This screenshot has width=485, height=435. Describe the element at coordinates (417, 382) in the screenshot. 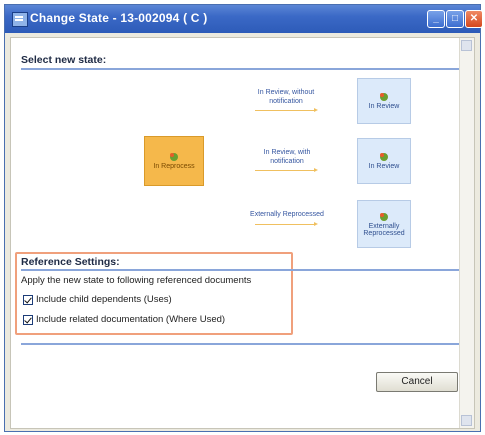

I see `cancel-button: Cancel` at that location.